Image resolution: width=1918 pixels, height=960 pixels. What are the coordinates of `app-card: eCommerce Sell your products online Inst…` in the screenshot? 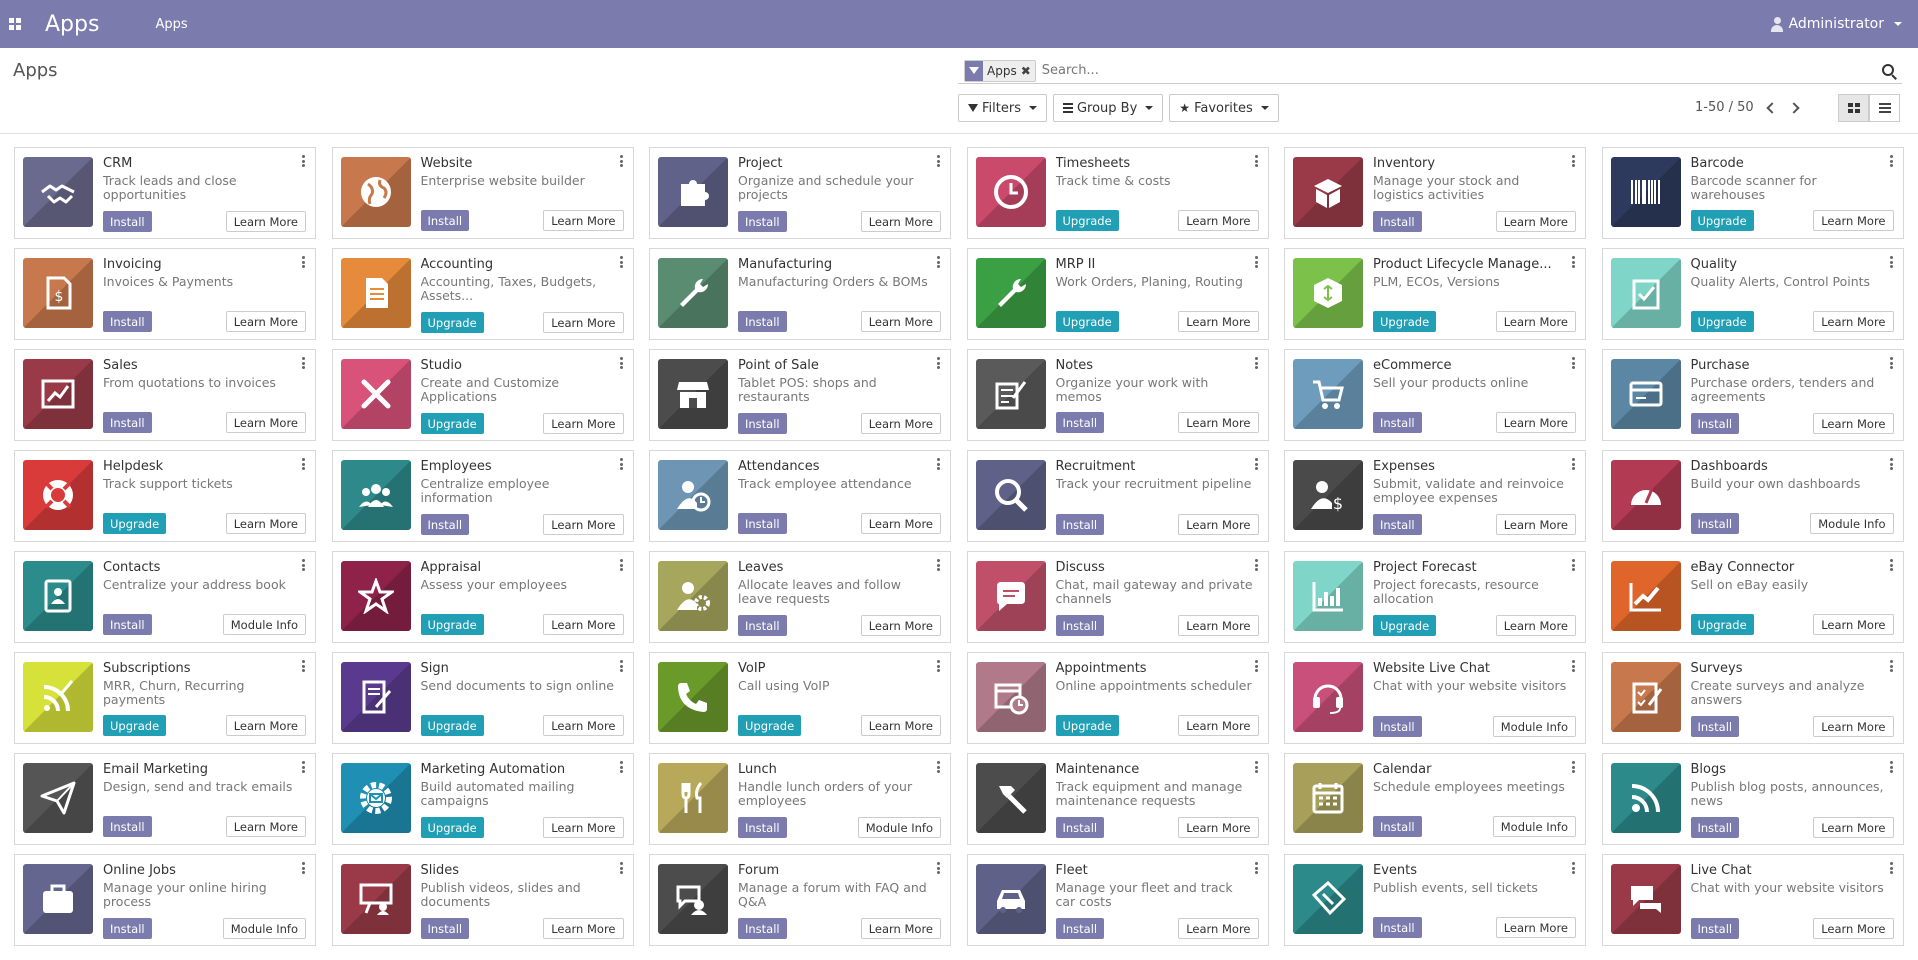 It's located at (1435, 395).